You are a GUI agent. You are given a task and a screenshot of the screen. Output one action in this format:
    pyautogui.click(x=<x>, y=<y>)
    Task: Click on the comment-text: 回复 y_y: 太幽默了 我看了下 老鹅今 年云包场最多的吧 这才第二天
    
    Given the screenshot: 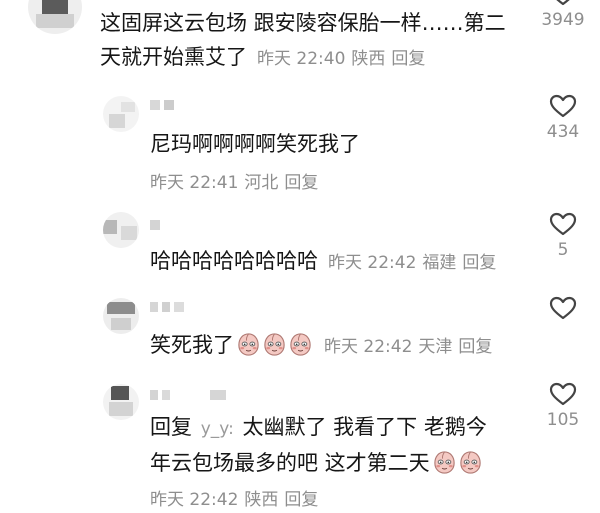 What is the action you would take?
    pyautogui.click(x=318, y=445)
    